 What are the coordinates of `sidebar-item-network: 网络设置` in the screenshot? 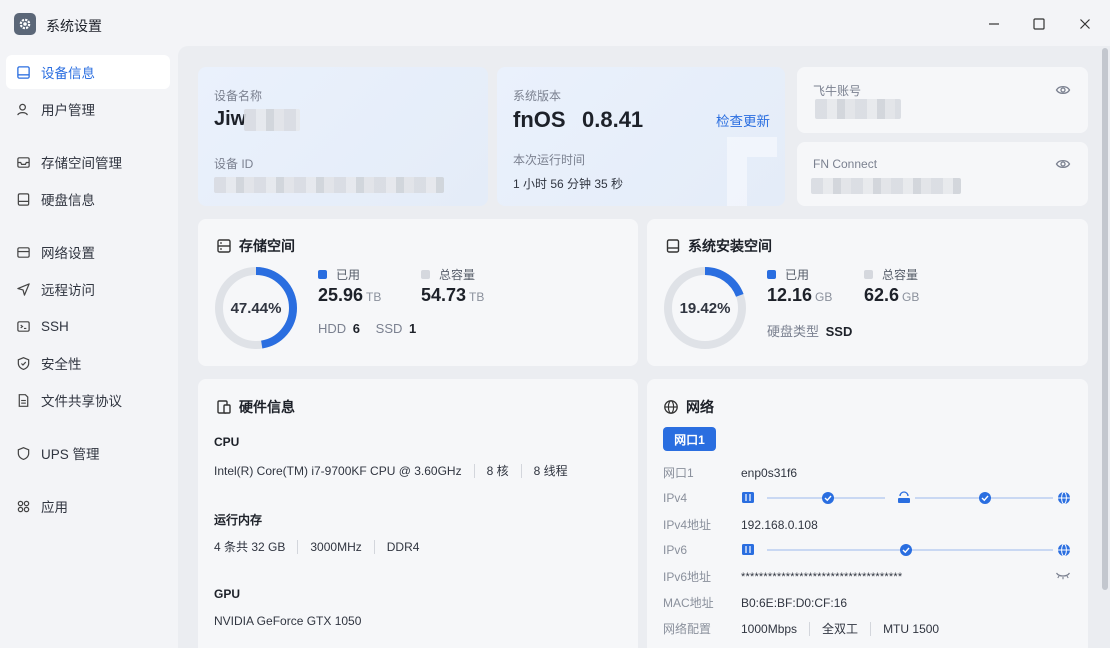 It's located at (88, 252).